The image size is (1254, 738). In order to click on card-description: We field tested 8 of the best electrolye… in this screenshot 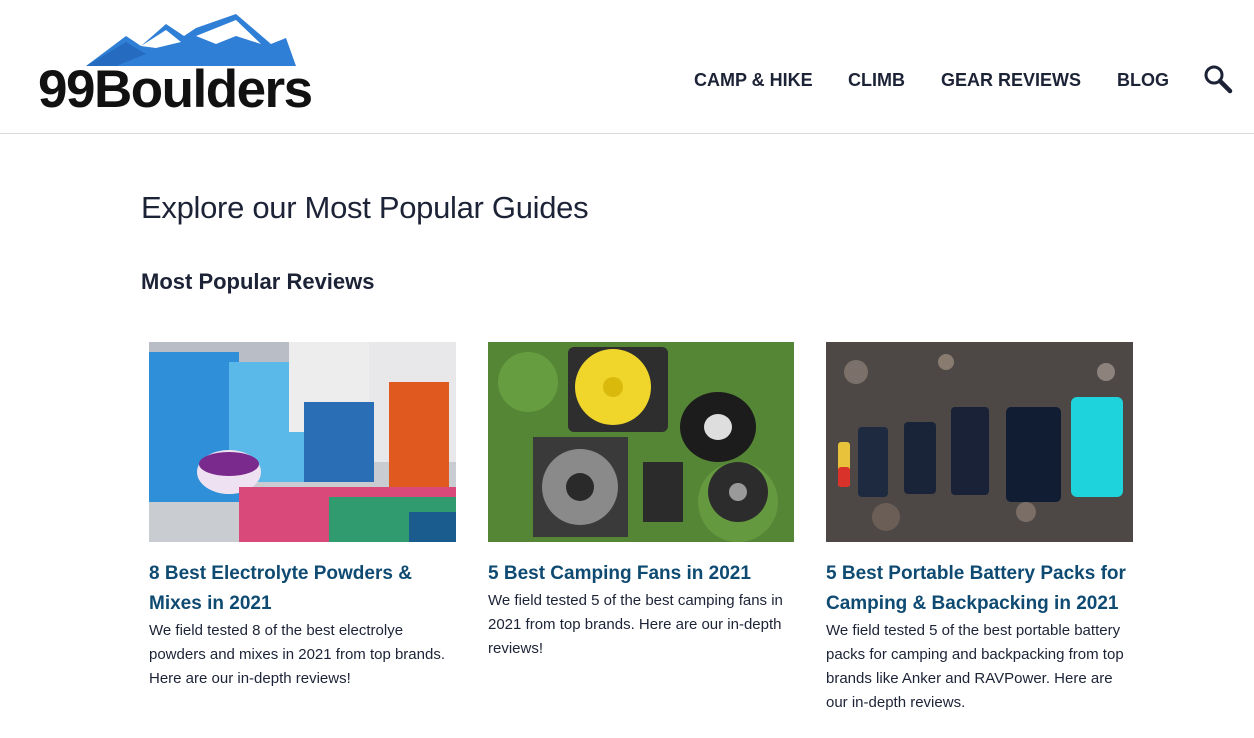, I will do `click(297, 654)`.